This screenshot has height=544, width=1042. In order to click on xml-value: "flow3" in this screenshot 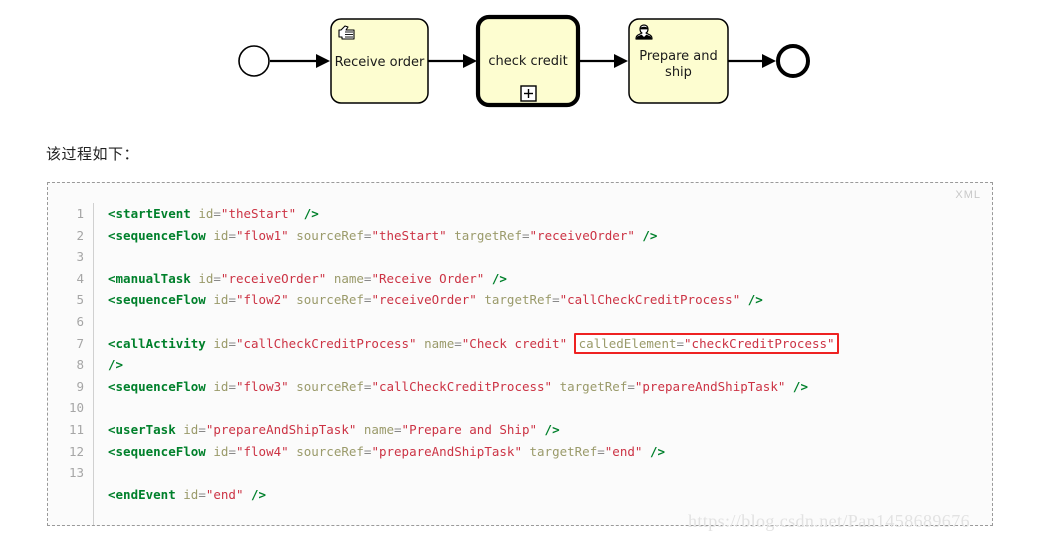, I will do `click(262, 386)`.